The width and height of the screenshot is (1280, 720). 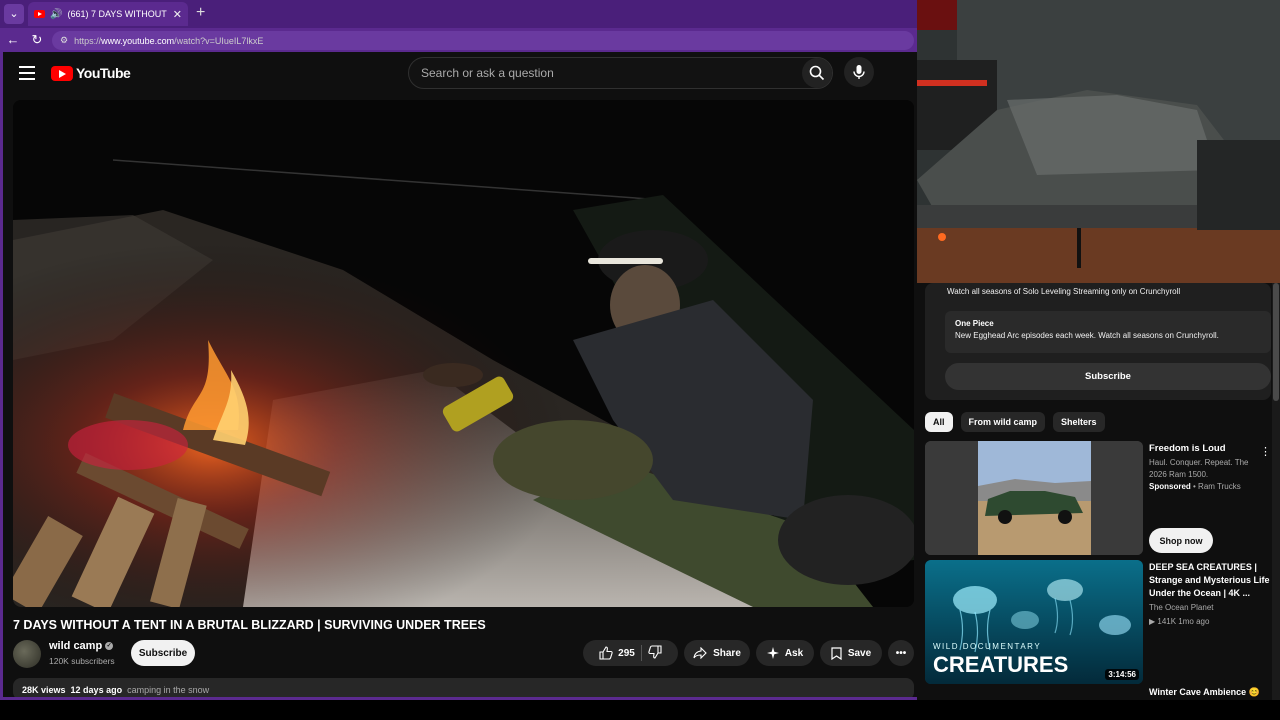 What do you see at coordinates (1122, 674) in the screenshot?
I see `video-duration: 3:14:56` at bounding box center [1122, 674].